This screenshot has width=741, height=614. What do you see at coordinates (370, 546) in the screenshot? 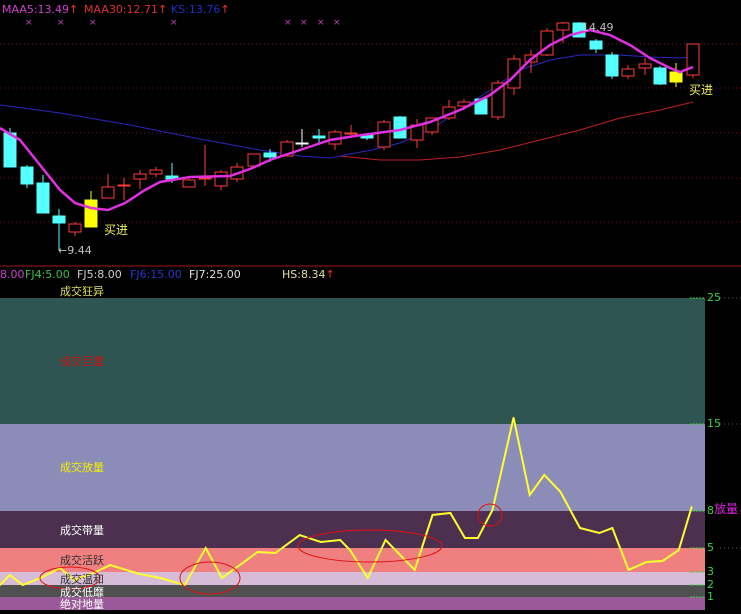
I see `highlight-ellipse` at bounding box center [370, 546].